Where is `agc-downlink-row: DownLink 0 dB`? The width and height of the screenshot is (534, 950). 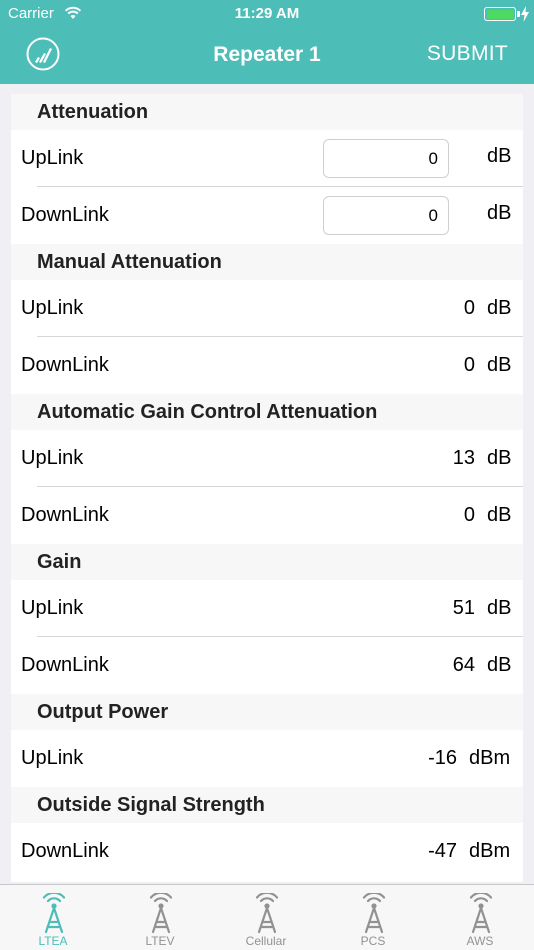 agc-downlink-row: DownLink 0 dB is located at coordinates (267, 515).